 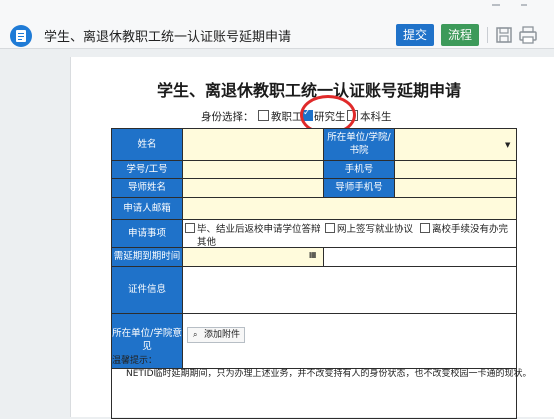 What do you see at coordinates (455, 188) in the screenshot?
I see `advisor-phone-input` at bounding box center [455, 188].